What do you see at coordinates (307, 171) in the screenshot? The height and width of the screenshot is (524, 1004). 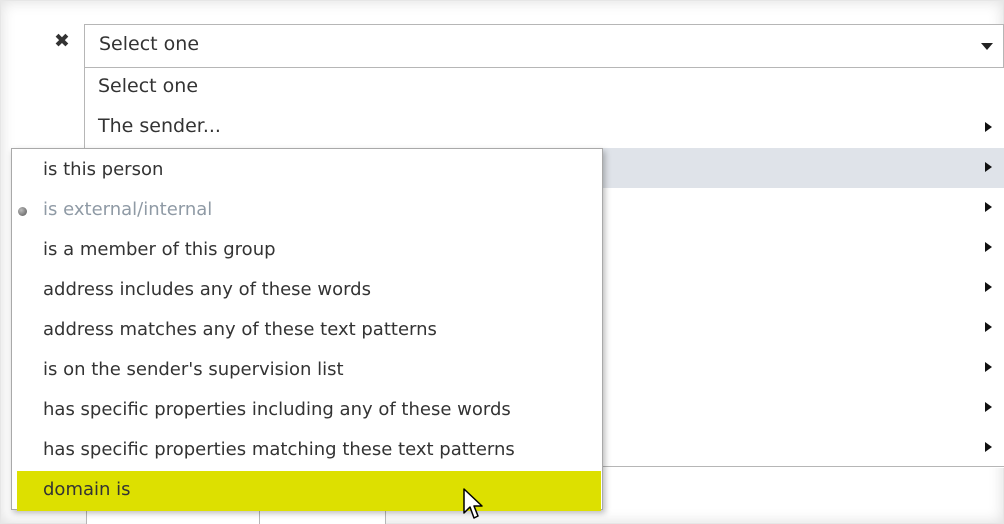 I see `submenu-item-is-this-person: is this person` at bounding box center [307, 171].